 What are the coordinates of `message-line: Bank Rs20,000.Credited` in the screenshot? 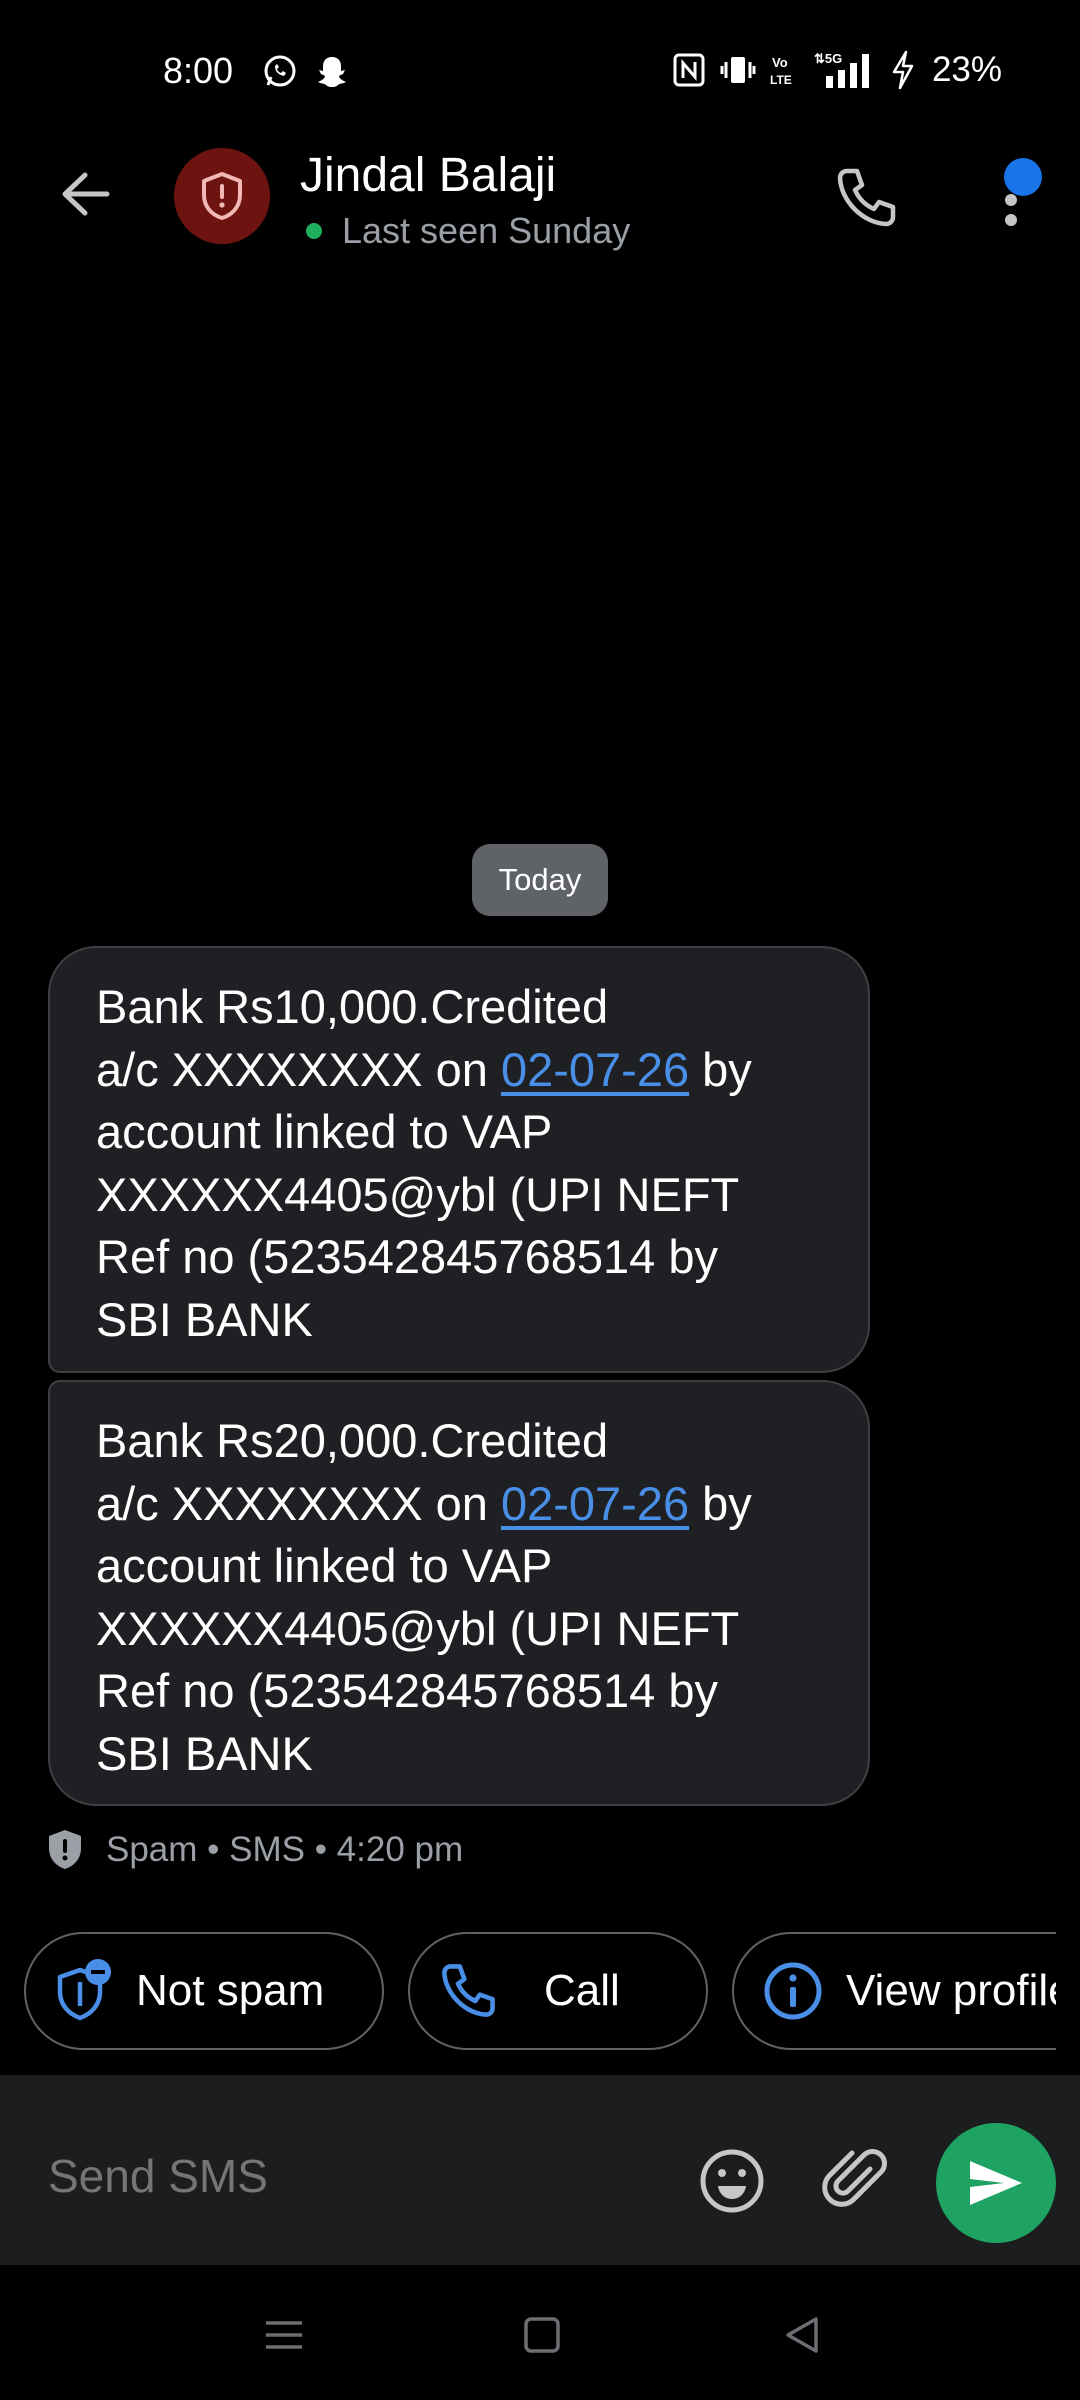 It's located at (352, 1440).